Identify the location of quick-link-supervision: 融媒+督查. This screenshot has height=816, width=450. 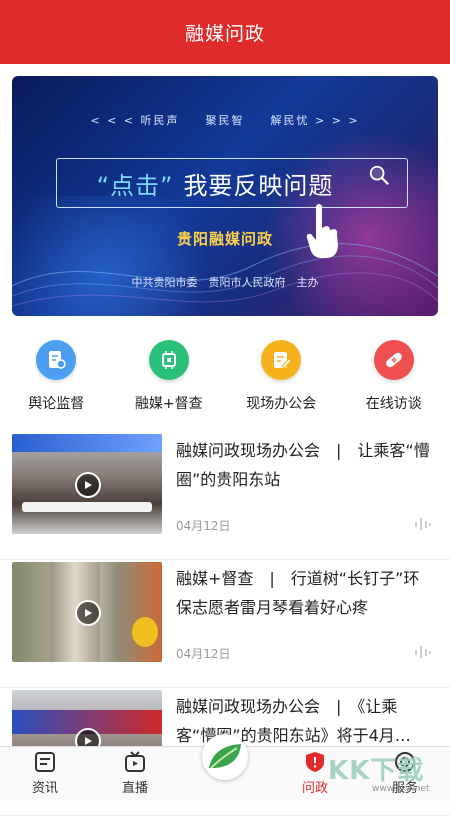
(169, 379).